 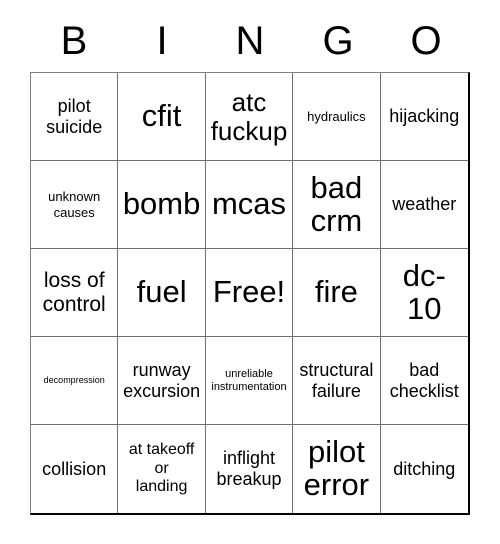 I want to click on bingo-cell: structural failure, so click(x=337, y=381).